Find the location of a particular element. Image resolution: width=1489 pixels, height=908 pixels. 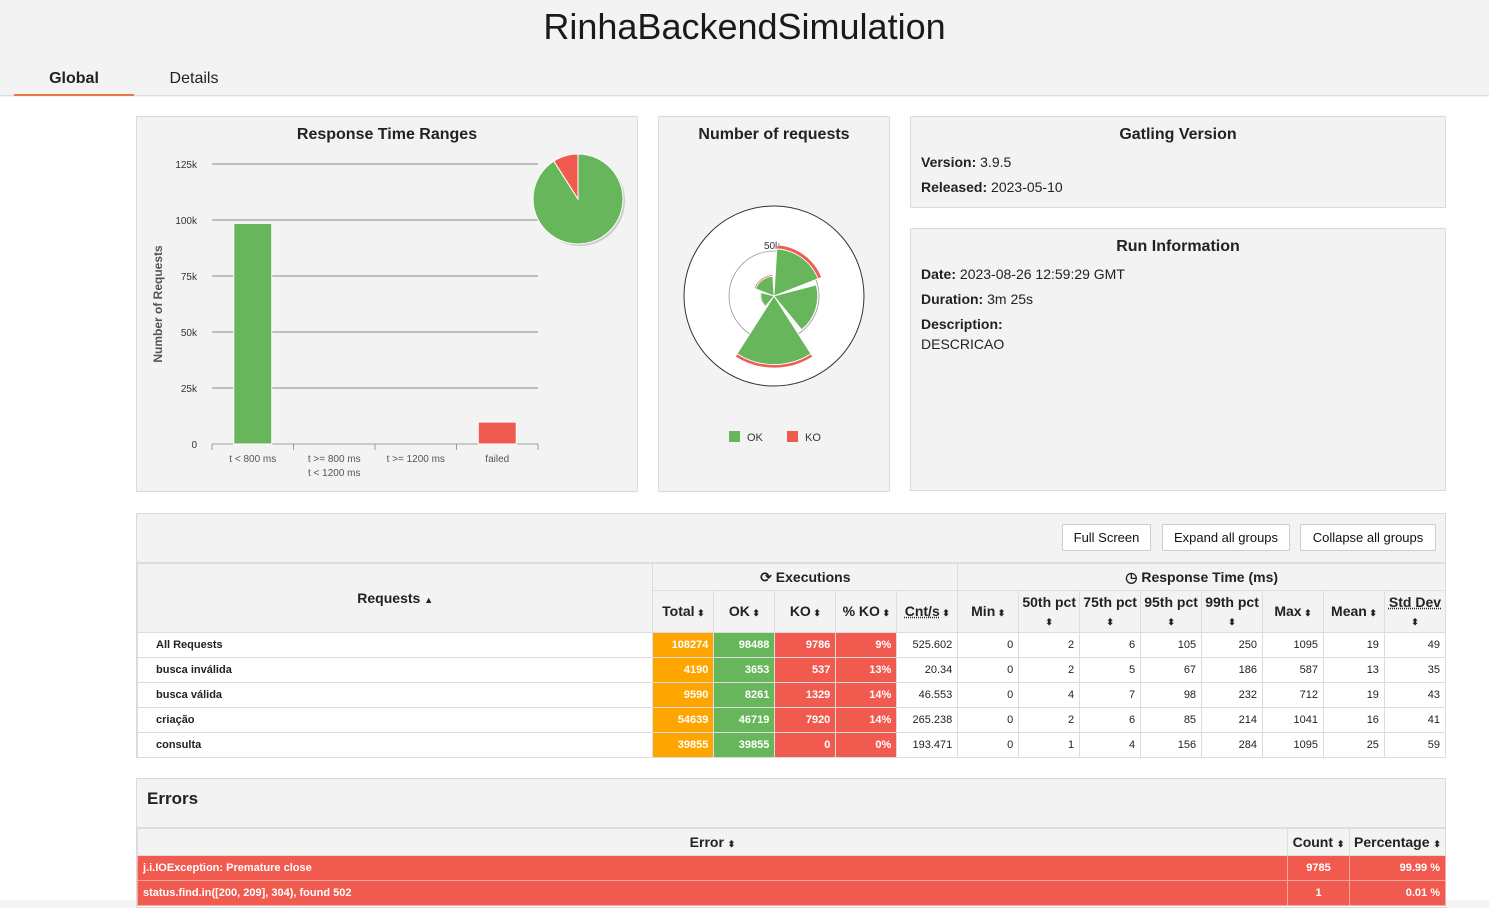

legend-label: KO is located at coordinates (813, 438).